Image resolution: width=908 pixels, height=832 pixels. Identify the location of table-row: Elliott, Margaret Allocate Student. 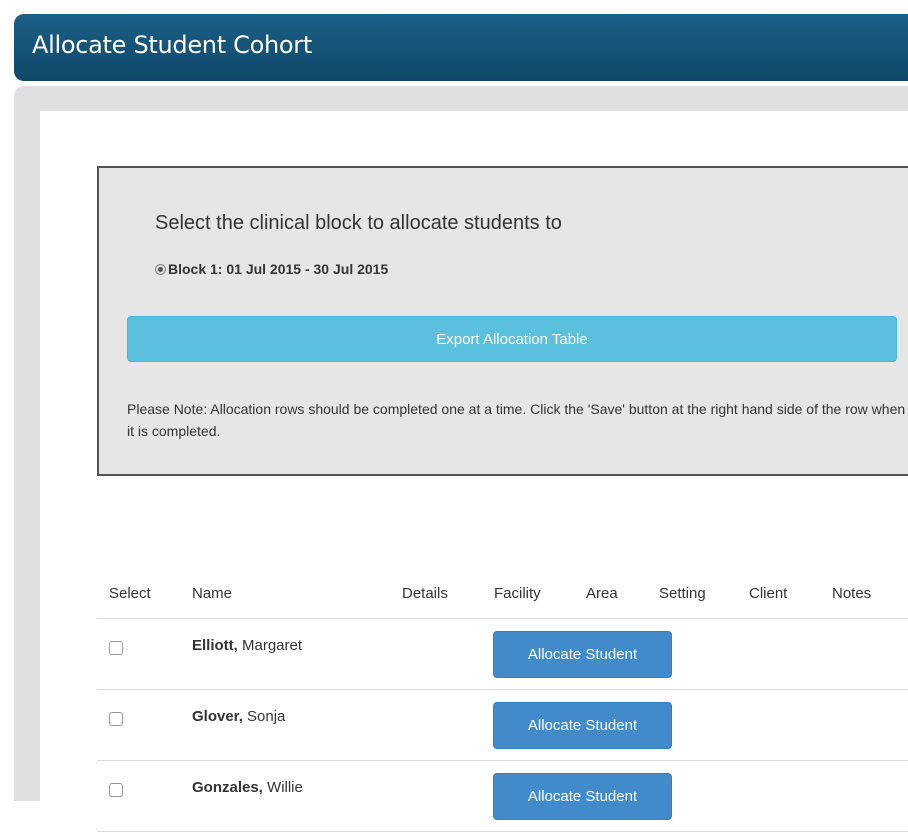
(502, 654).